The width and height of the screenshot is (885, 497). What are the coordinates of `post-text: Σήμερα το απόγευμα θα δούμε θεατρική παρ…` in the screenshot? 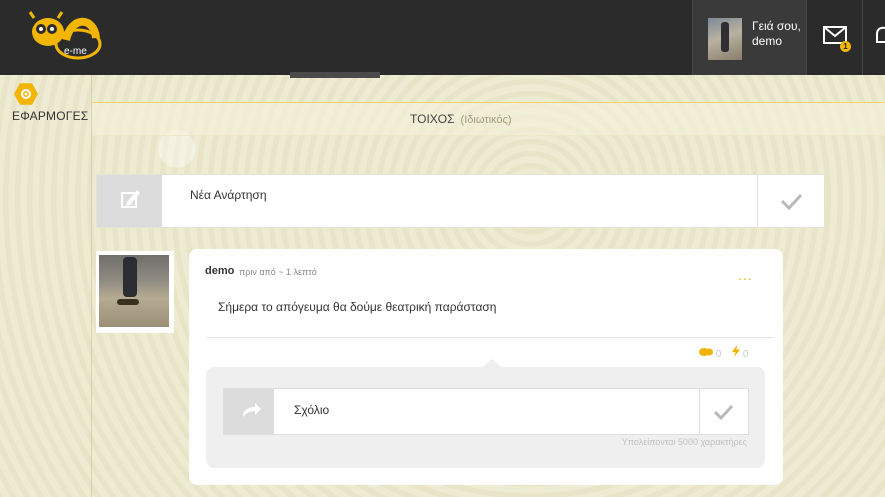 It's located at (357, 307).